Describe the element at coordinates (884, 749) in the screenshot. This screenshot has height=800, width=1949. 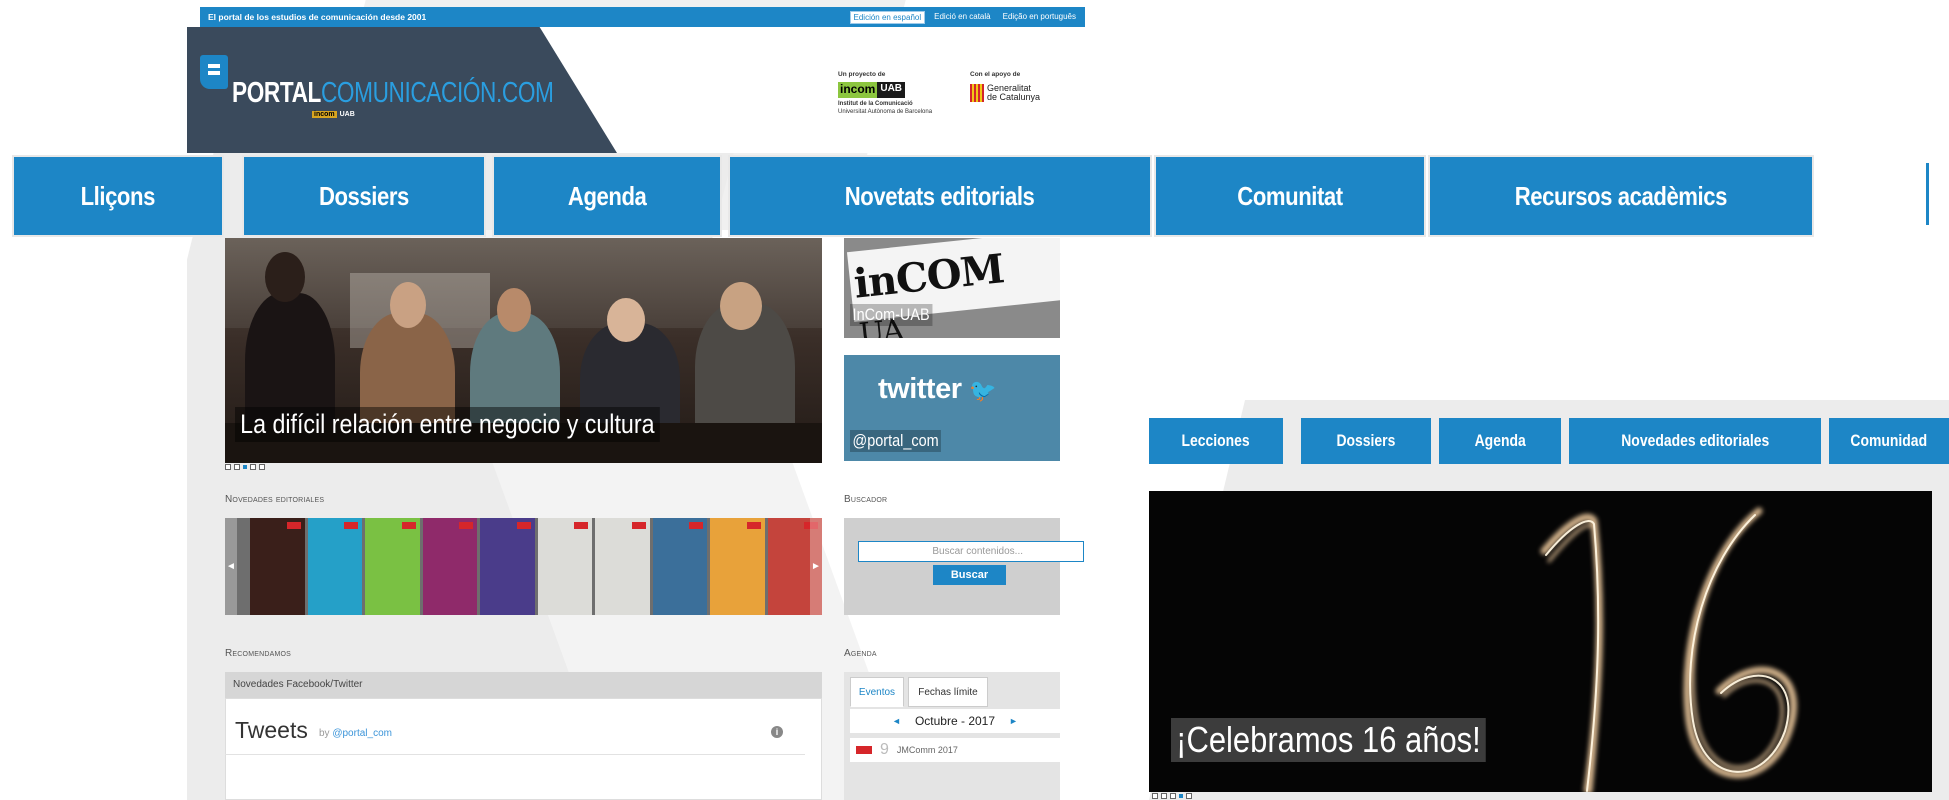
I see `event-day: 9` at that location.